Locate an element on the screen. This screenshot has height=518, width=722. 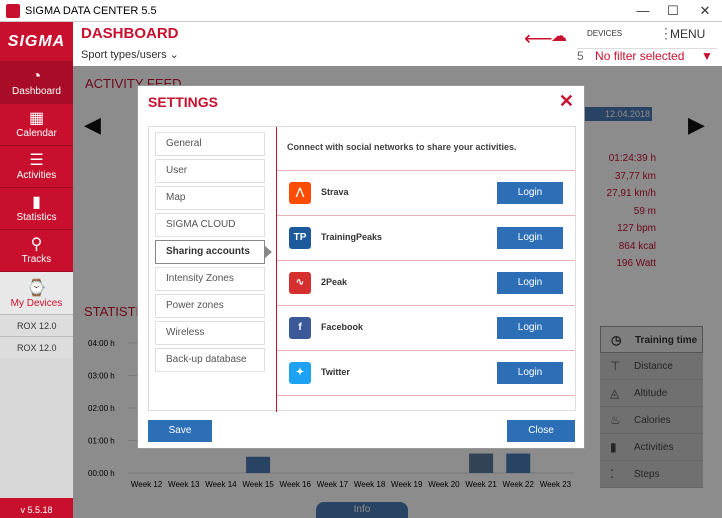
save-button: Save is located at coordinates (180, 431).